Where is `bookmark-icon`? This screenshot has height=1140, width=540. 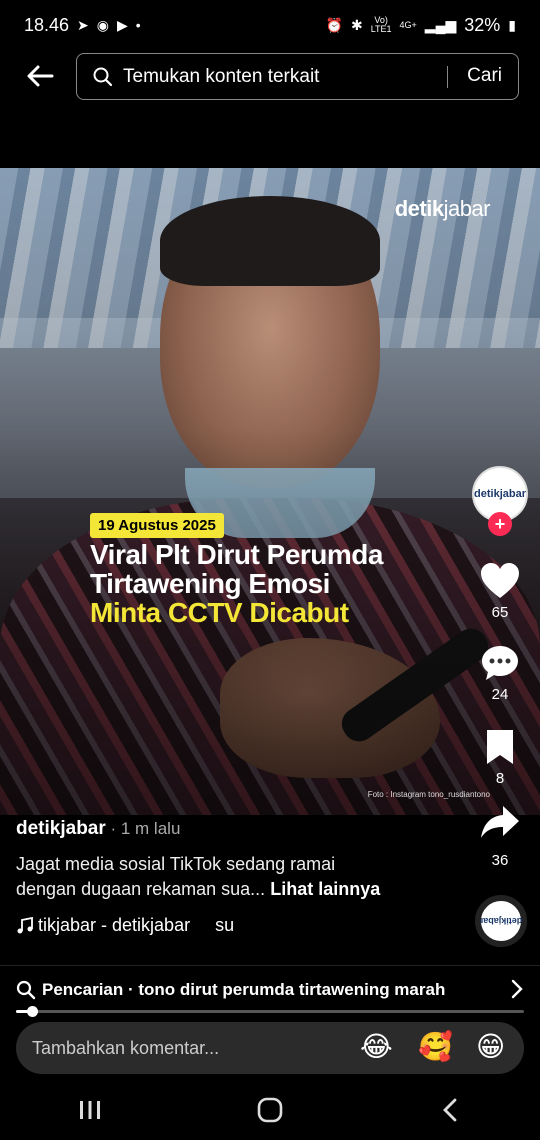 bookmark-icon is located at coordinates (500, 747).